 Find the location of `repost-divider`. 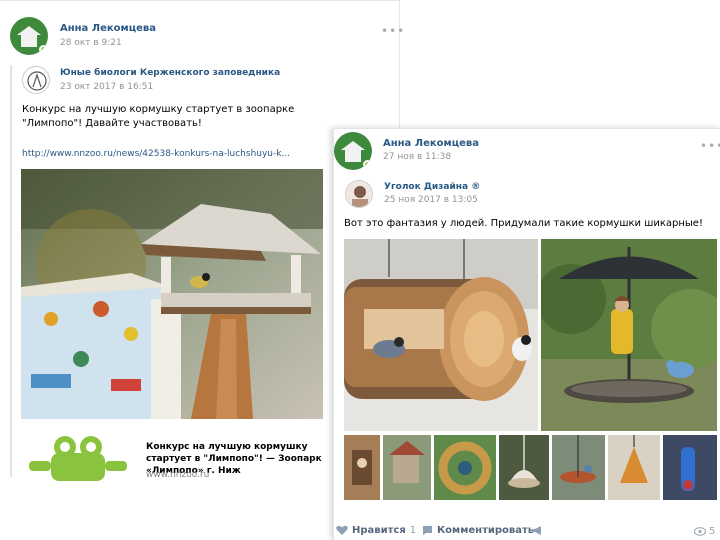

repost-divider is located at coordinates (11, 271).